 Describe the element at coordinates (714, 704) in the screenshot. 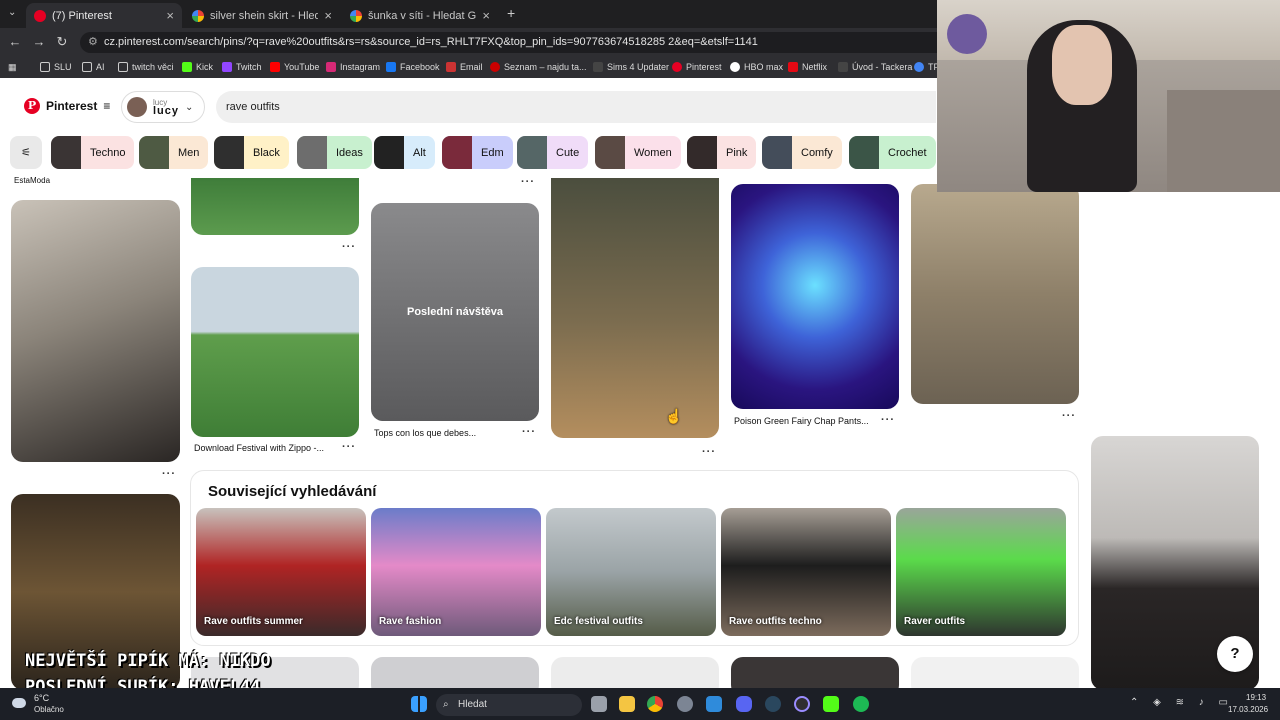

I see `photos-icon` at that location.